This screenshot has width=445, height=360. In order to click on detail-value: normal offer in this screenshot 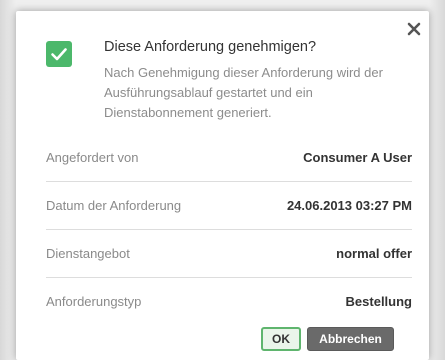, I will do `click(374, 253)`.